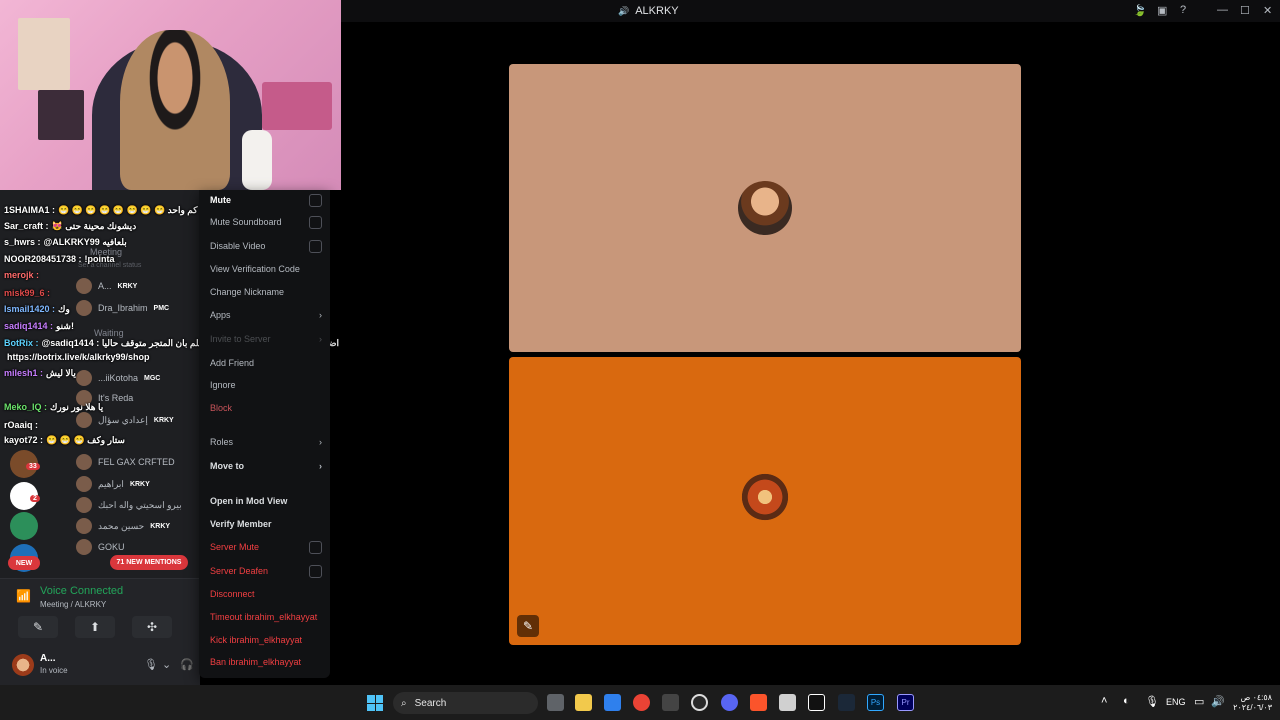 The width and height of the screenshot is (1280, 720). Describe the element at coordinates (816, 702) in the screenshot. I see `capcut-icon` at that location.